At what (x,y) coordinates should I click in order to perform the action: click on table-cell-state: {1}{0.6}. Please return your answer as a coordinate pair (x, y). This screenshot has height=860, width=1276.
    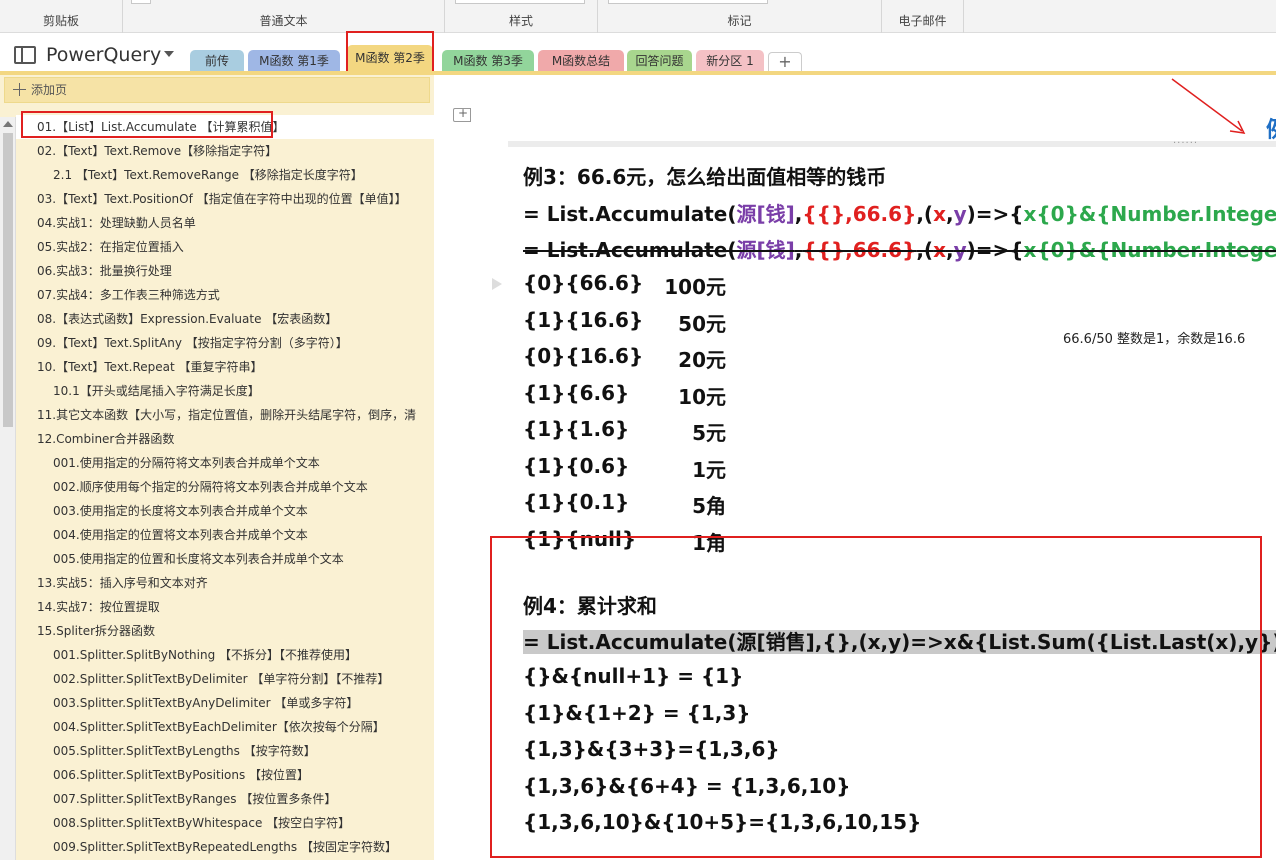
    Looking at the image, I should click on (576, 465).